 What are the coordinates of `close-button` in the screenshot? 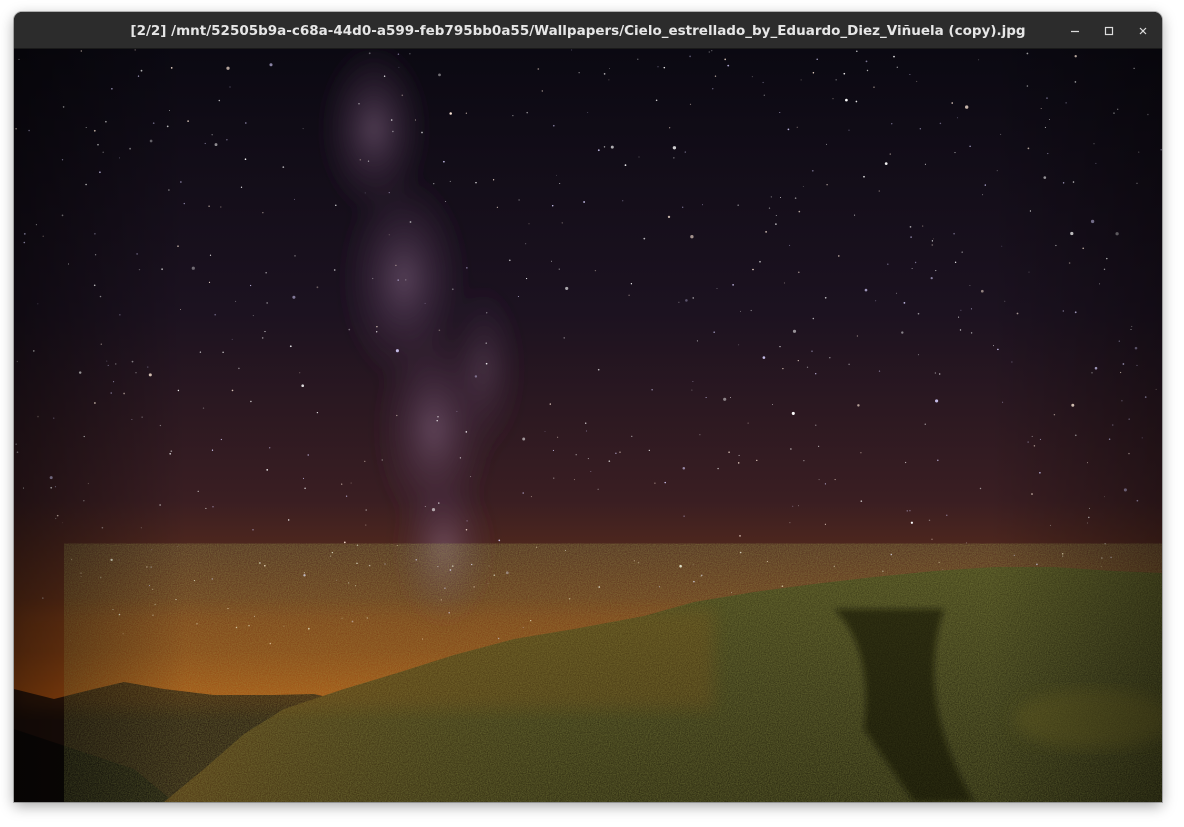 It's located at (1143, 31).